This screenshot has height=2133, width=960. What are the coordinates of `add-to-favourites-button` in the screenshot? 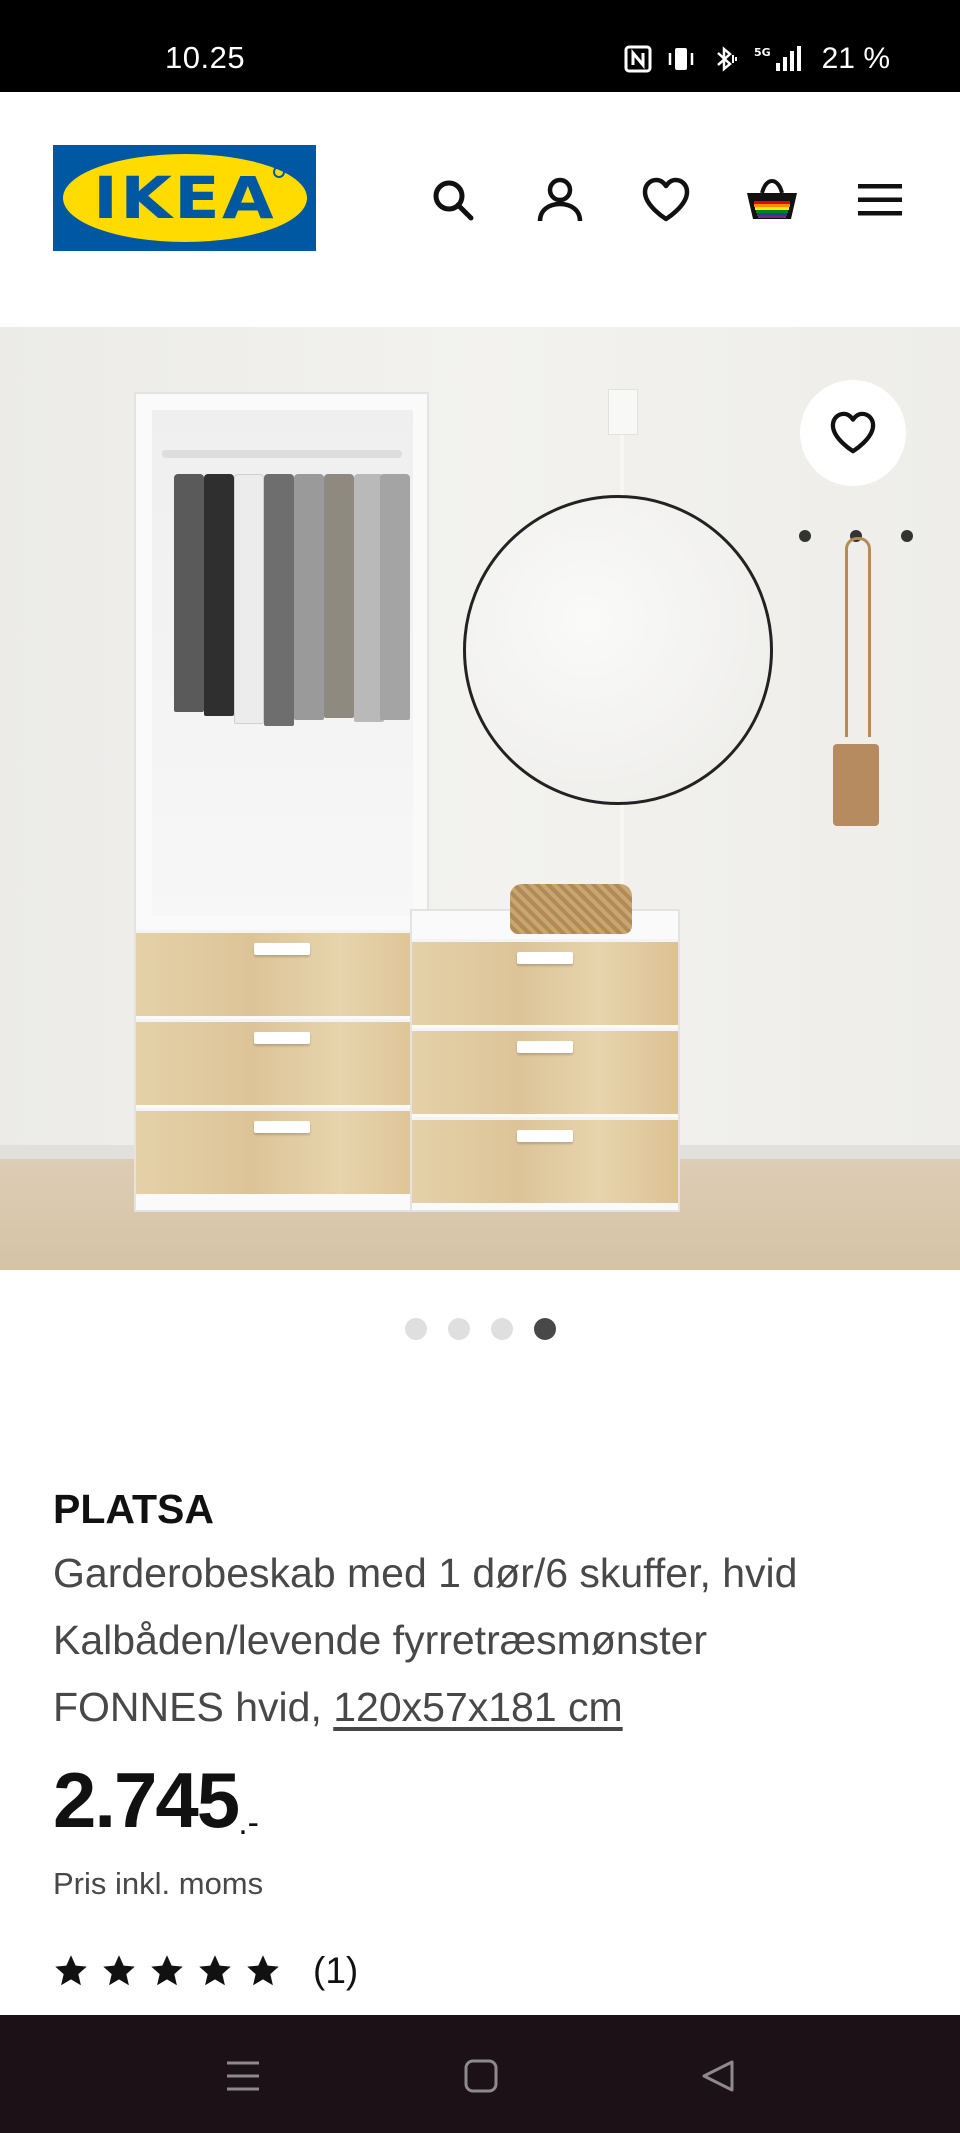 It's located at (853, 433).